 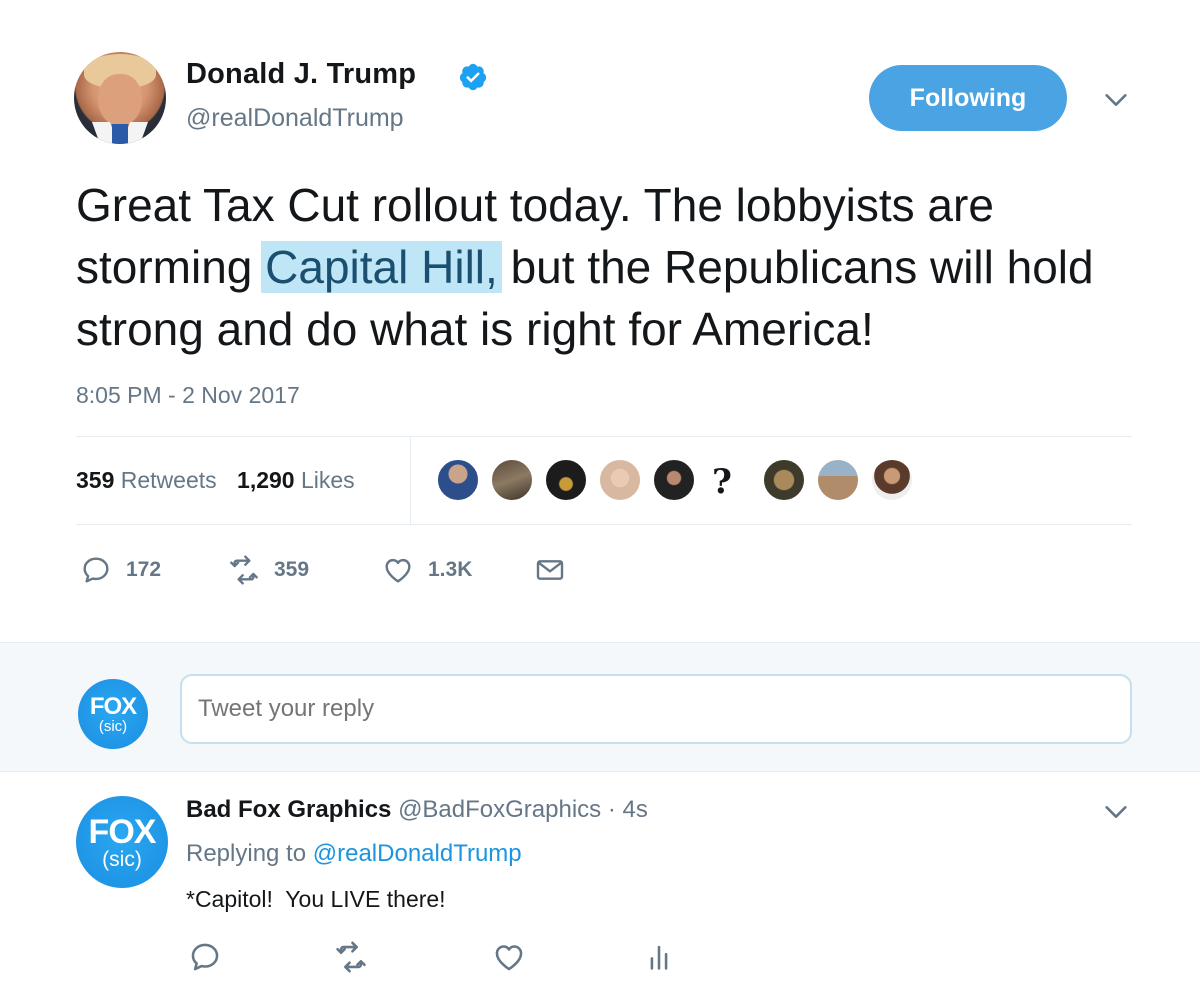 I want to click on envelope-icon, so click(x=550, y=570).